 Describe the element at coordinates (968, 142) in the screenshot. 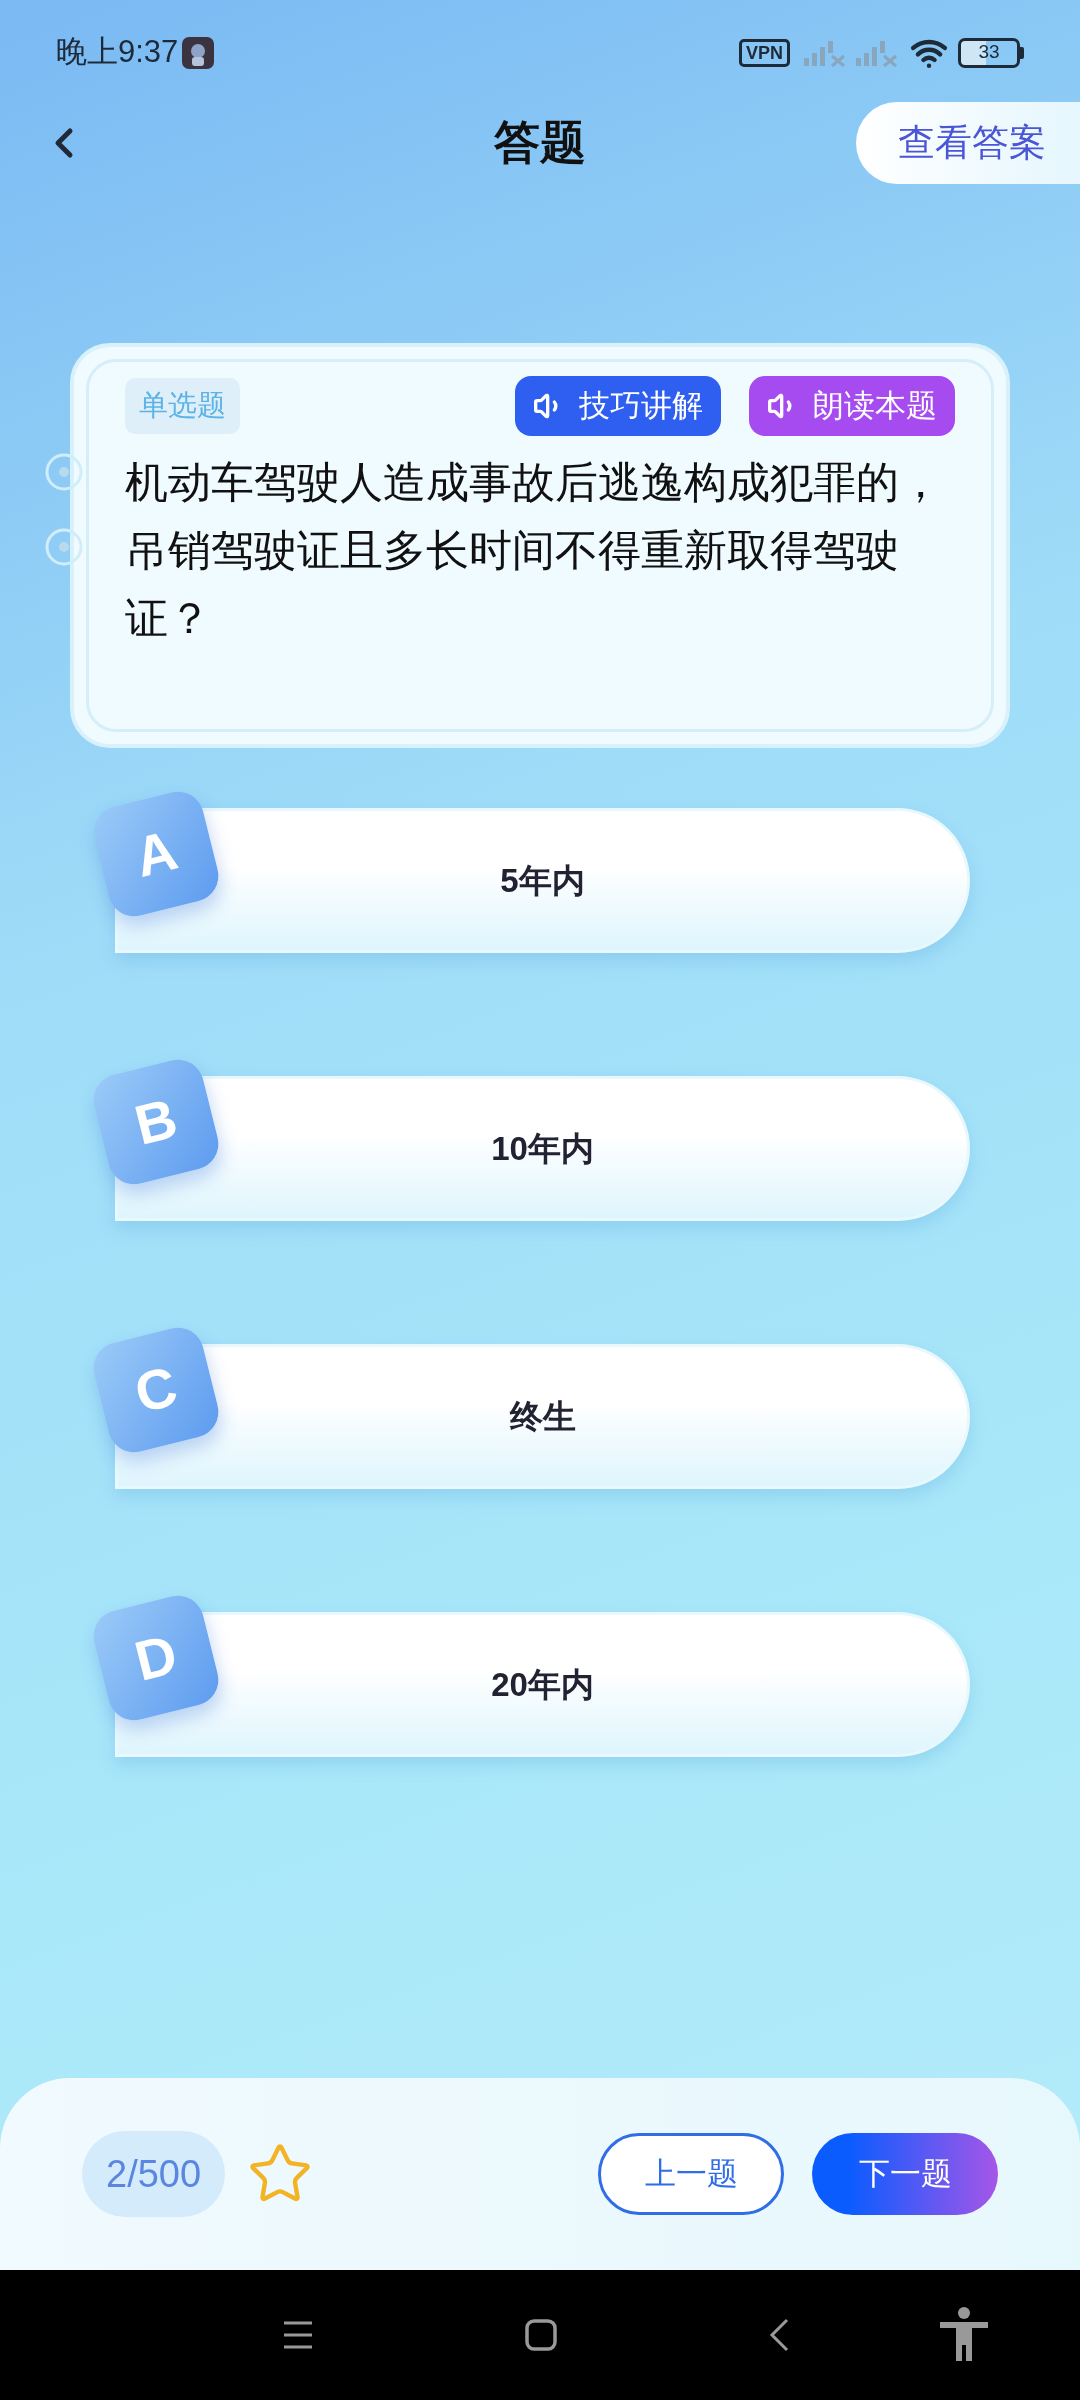

I see `view-answer-button: 查看答案` at that location.